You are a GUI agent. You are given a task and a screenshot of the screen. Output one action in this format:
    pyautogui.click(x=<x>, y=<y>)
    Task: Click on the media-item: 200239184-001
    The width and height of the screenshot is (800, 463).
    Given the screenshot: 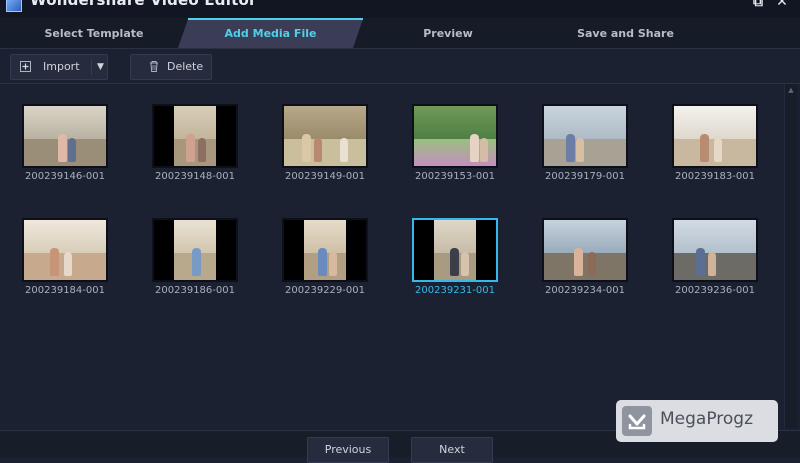 What is the action you would take?
    pyautogui.click(x=65, y=250)
    